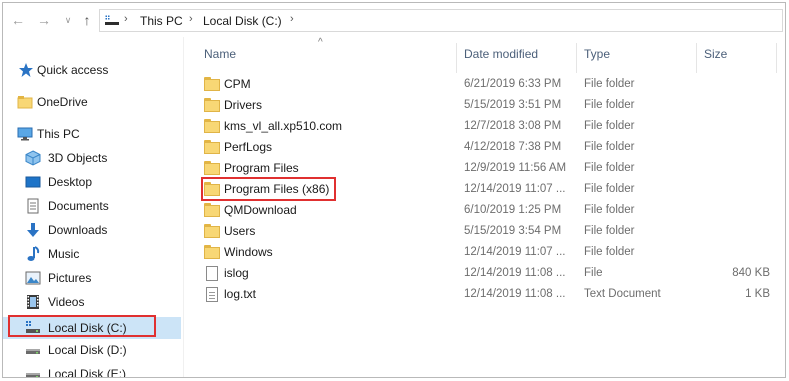 The width and height of the screenshot is (789, 381). Describe the element at coordinates (78, 230) in the screenshot. I see `sidebar-item-label: Downloads` at that location.